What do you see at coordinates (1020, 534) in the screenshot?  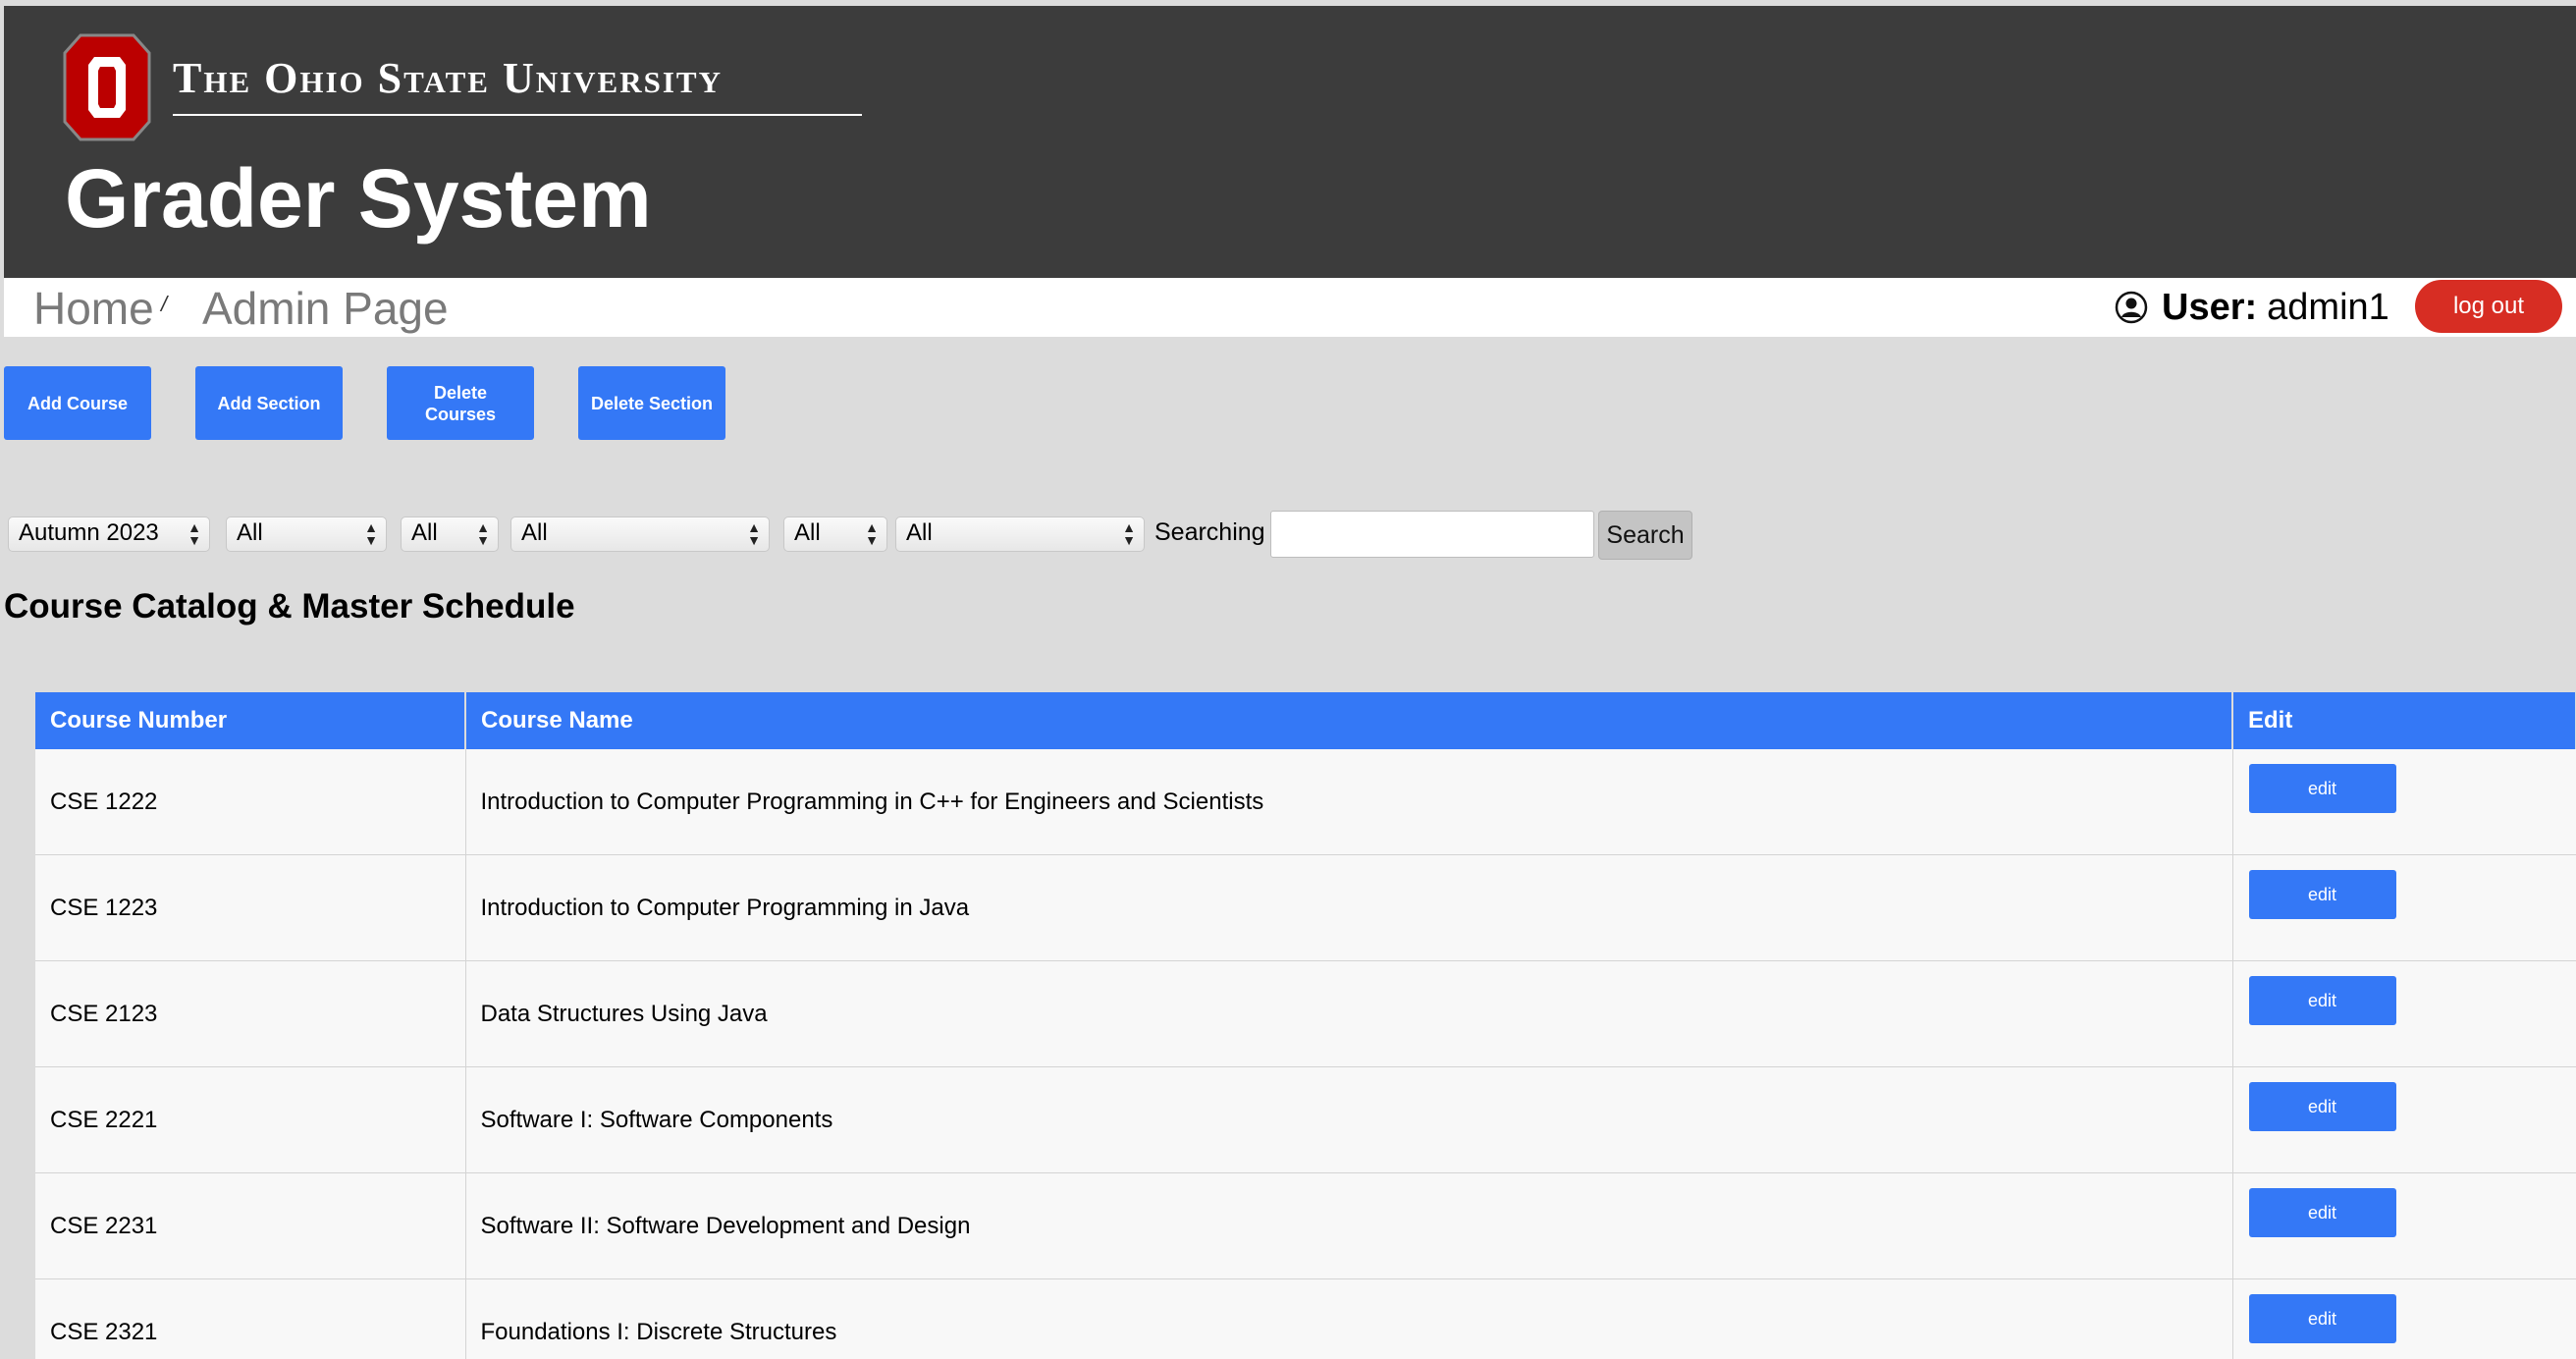 I see `filter-select-5: All ▲ ▼` at bounding box center [1020, 534].